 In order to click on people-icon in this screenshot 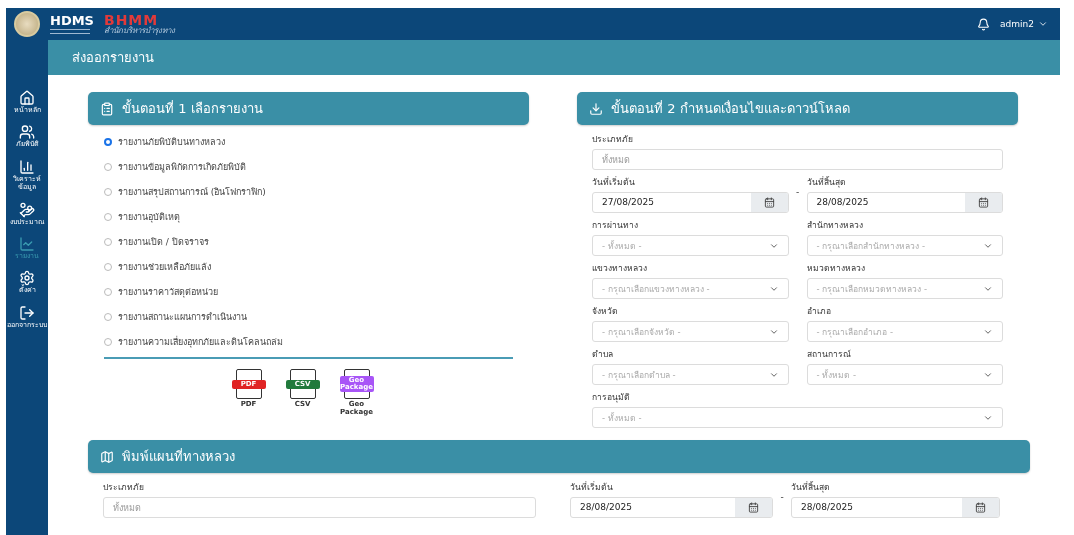, I will do `click(27, 132)`.